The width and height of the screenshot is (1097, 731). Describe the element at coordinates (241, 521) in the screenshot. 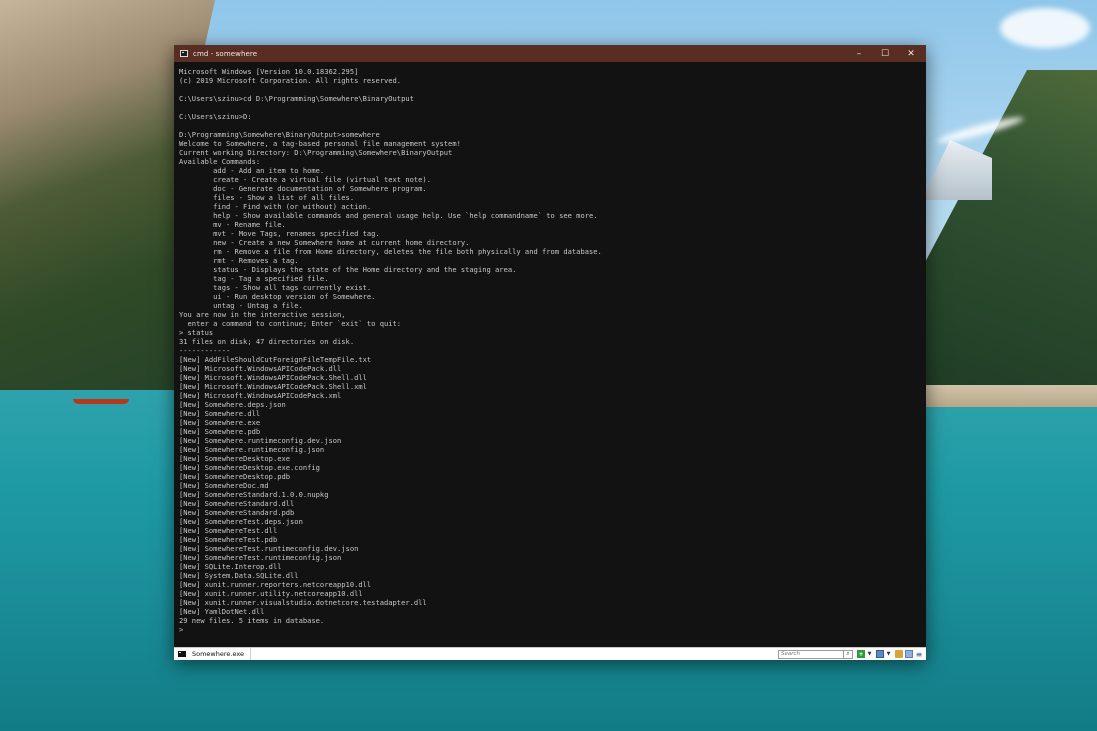

I see `console-line: [New] SomewhereTest.deps.json` at that location.